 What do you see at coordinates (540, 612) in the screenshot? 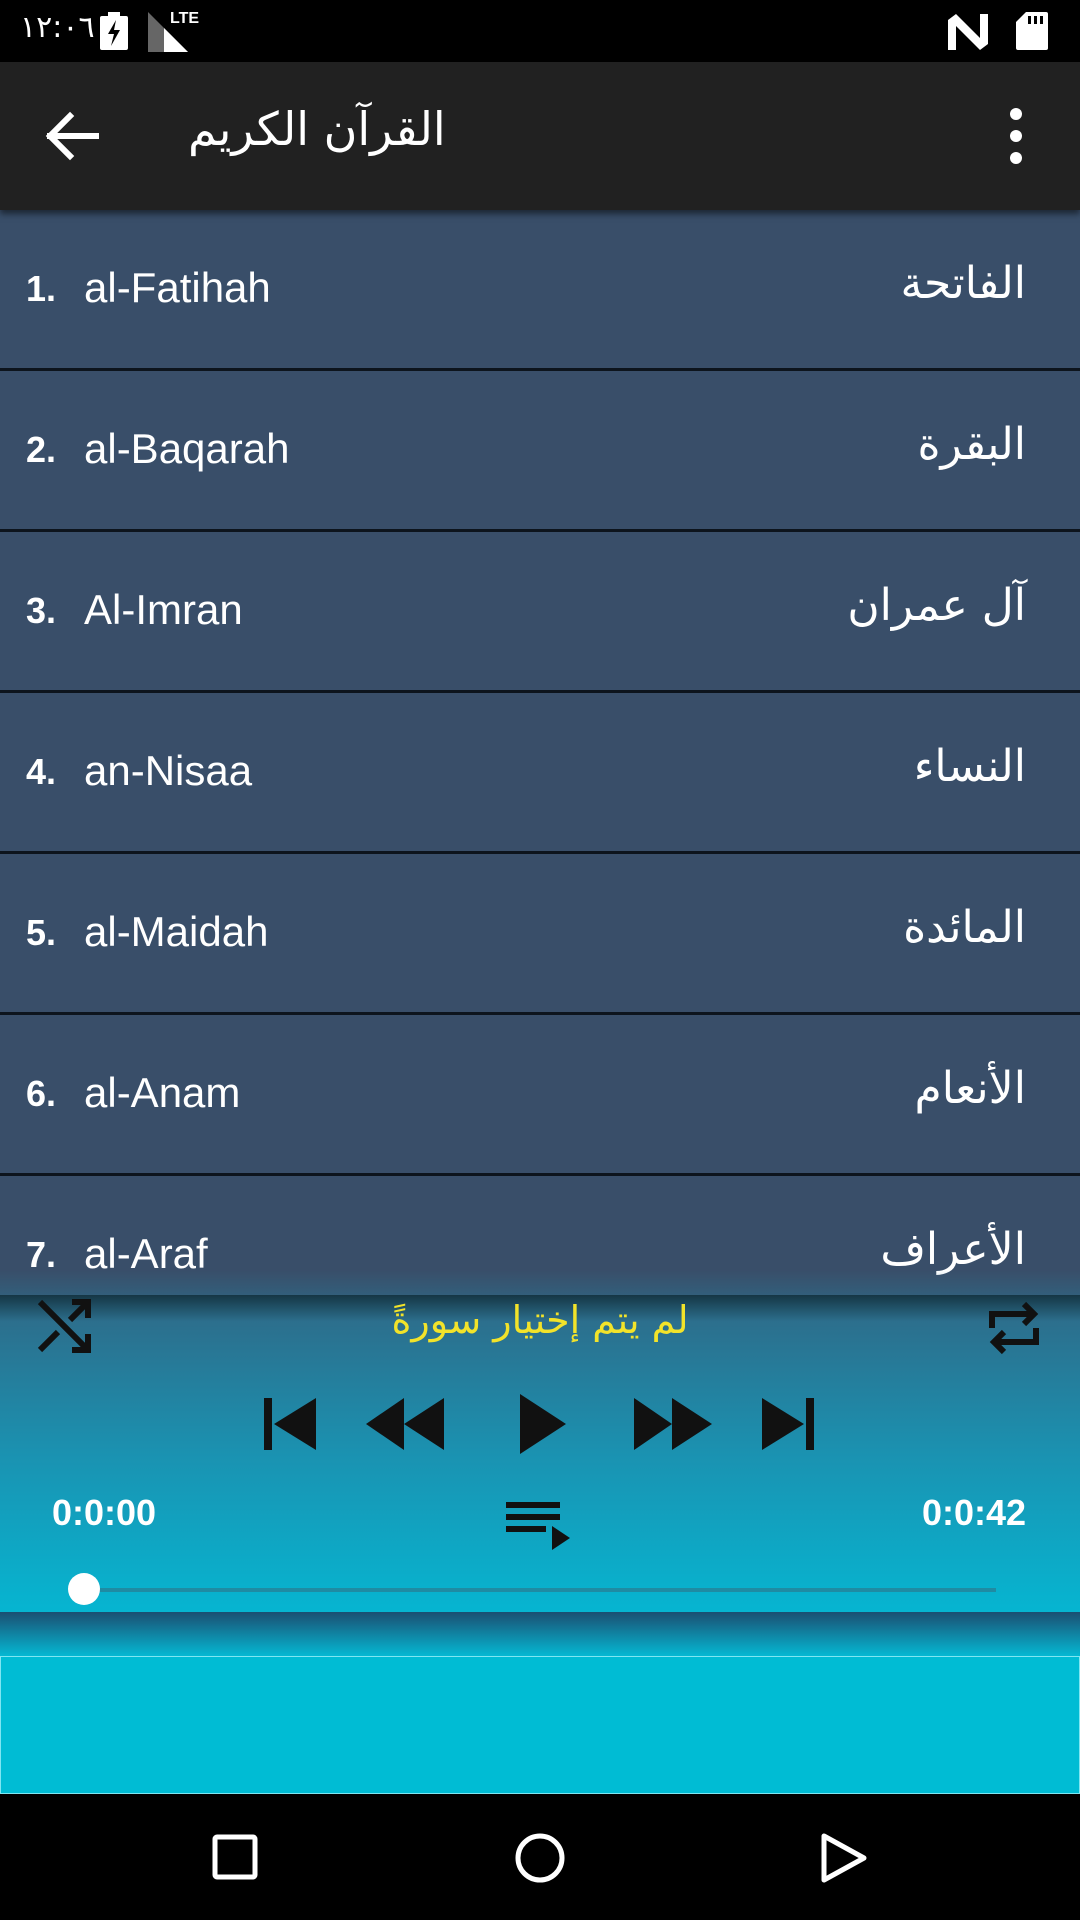
I see `surah-row: 3. Al-Imran آل عمران` at bounding box center [540, 612].